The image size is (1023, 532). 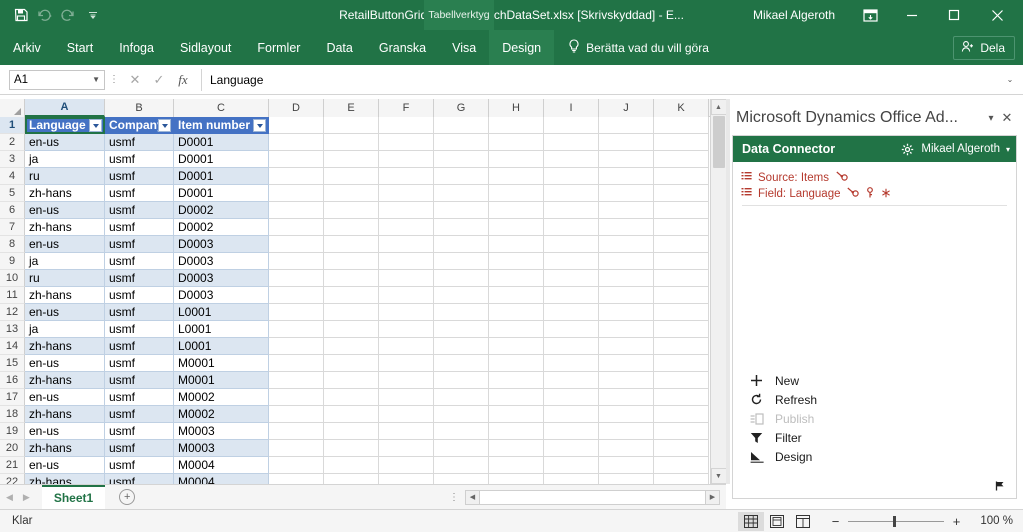 What do you see at coordinates (461, 479) in the screenshot?
I see `cell-G22` at bounding box center [461, 479].